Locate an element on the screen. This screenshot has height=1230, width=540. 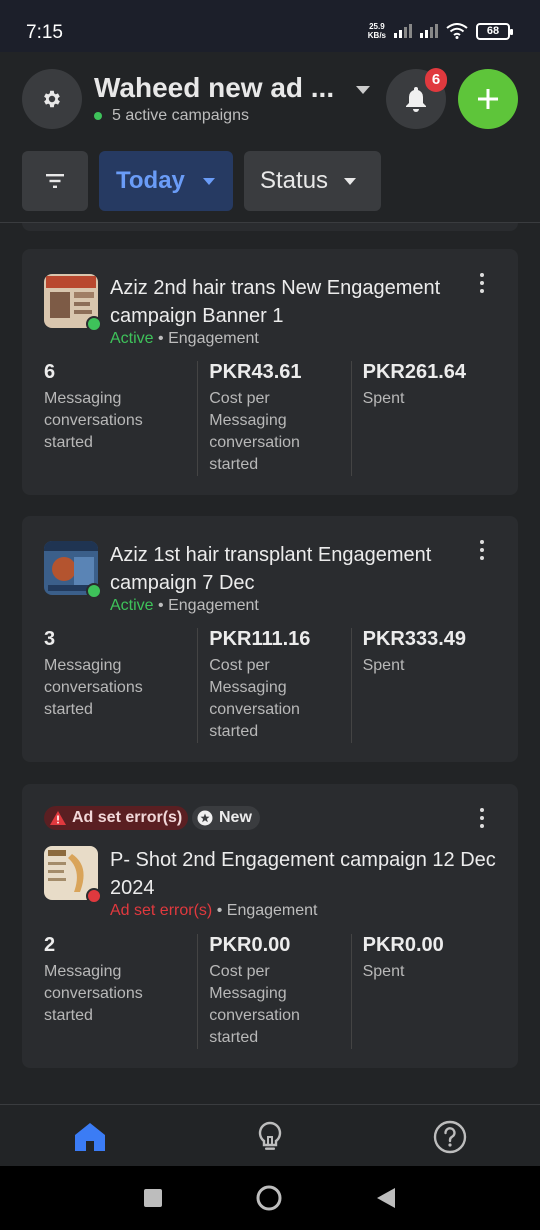
lightbulb-icon is located at coordinates (270, 1135).